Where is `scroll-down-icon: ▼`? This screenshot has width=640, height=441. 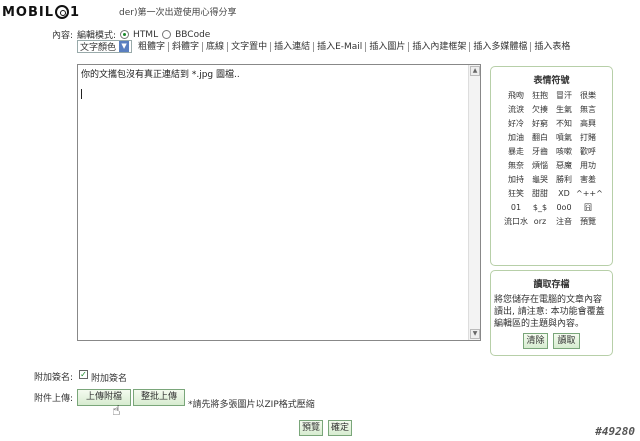
scroll-down-icon: ▼ is located at coordinates (475, 334).